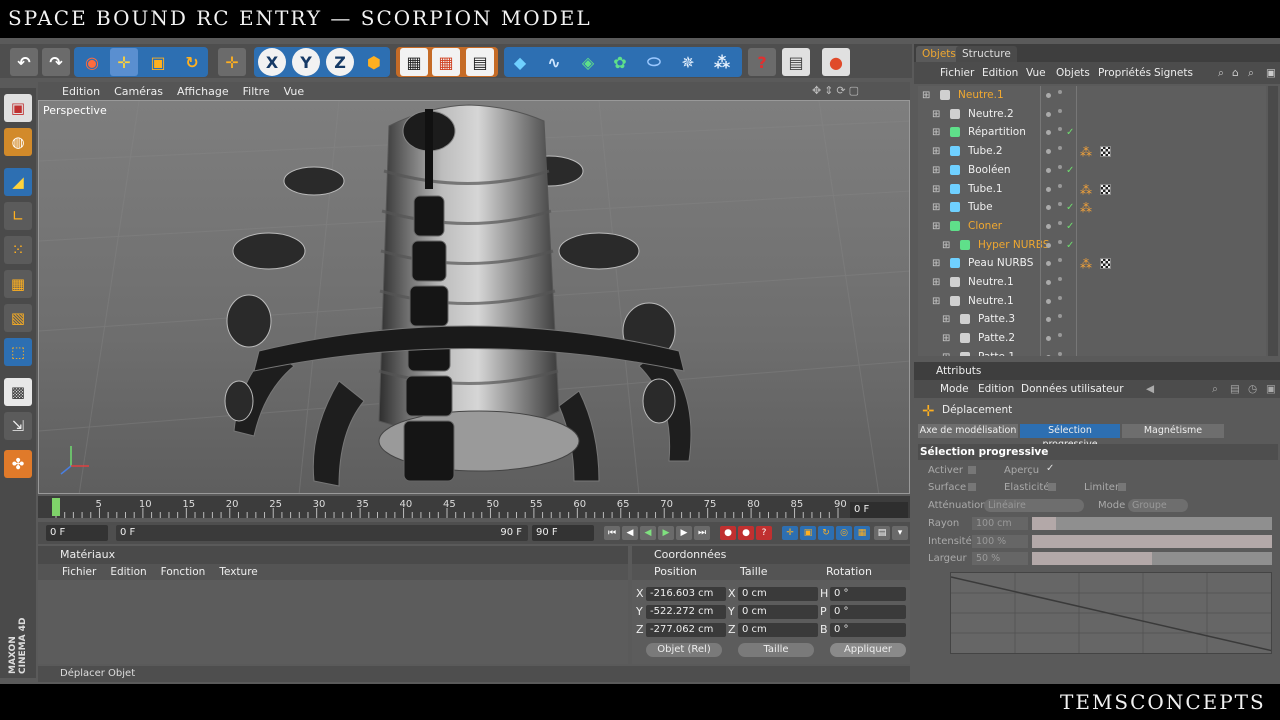  Describe the element at coordinates (1072, 389) in the screenshot. I see `at-menu-donnees: Données utilisateur` at that location.